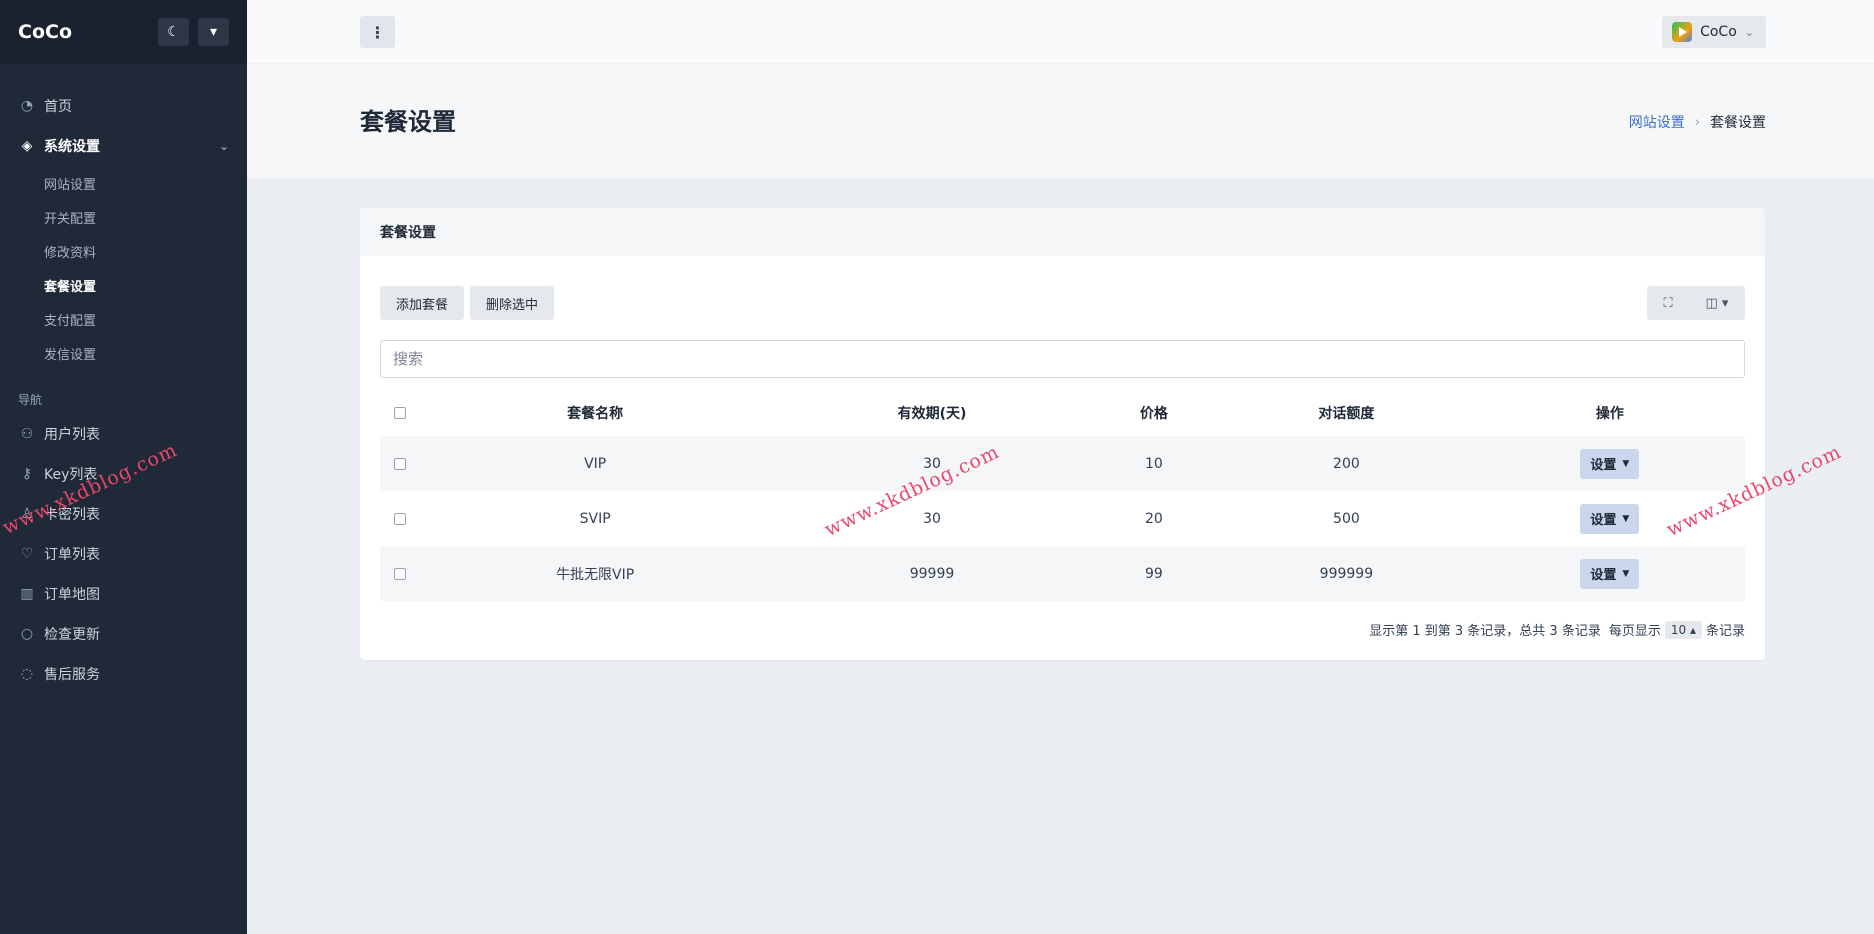 The width and height of the screenshot is (1874, 934). What do you see at coordinates (1154, 463) in the screenshot?
I see `cell-price: 10` at bounding box center [1154, 463].